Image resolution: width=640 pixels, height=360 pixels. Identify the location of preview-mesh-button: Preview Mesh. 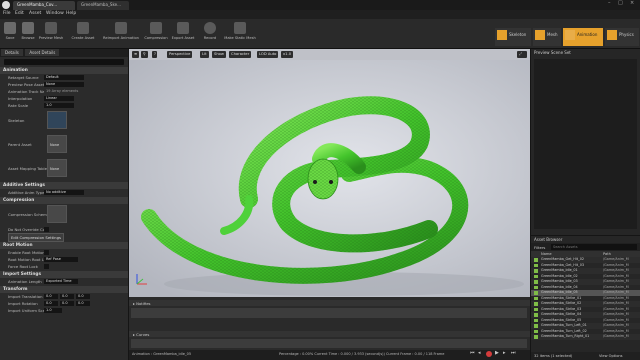
(51, 34).